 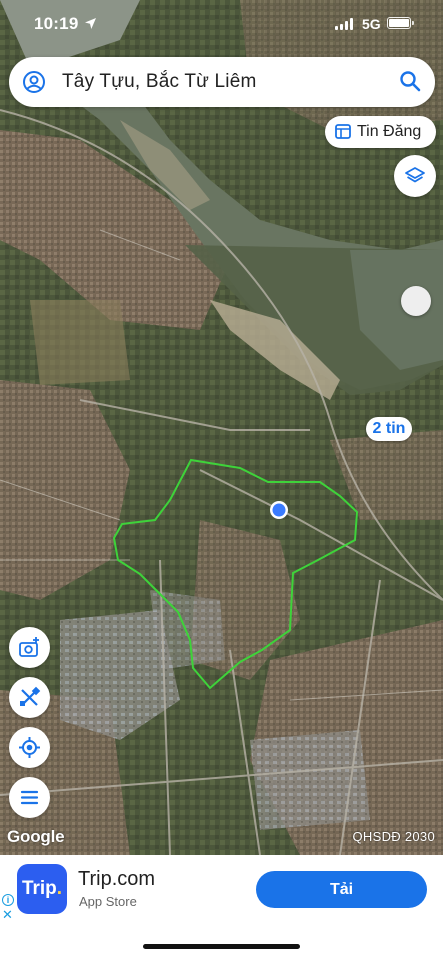 What do you see at coordinates (343, 131) in the screenshot?
I see `listing-icon` at bounding box center [343, 131].